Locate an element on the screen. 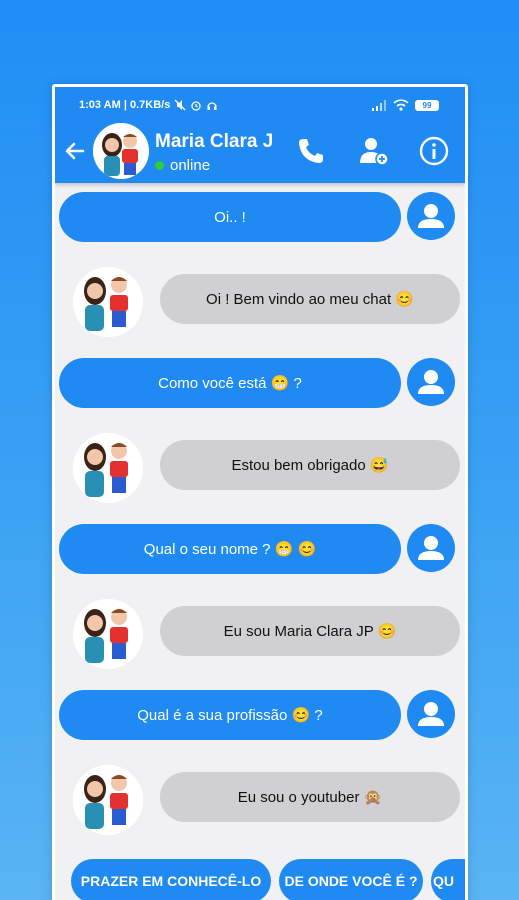 Image resolution: width=519 pixels, height=900 pixels. battery-icon: 99 is located at coordinates (427, 105).